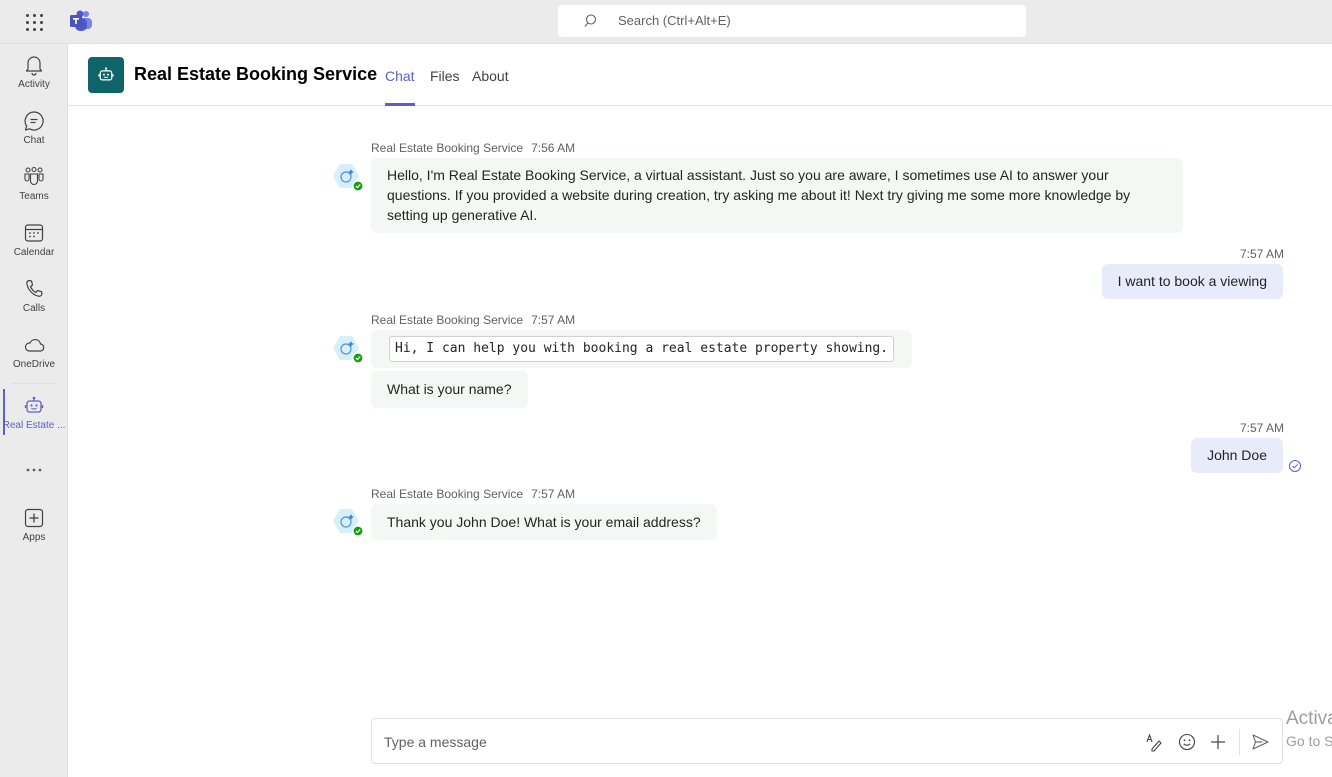 The width and height of the screenshot is (1332, 777). What do you see at coordinates (1260, 742) in the screenshot?
I see `send-icon` at bounding box center [1260, 742].